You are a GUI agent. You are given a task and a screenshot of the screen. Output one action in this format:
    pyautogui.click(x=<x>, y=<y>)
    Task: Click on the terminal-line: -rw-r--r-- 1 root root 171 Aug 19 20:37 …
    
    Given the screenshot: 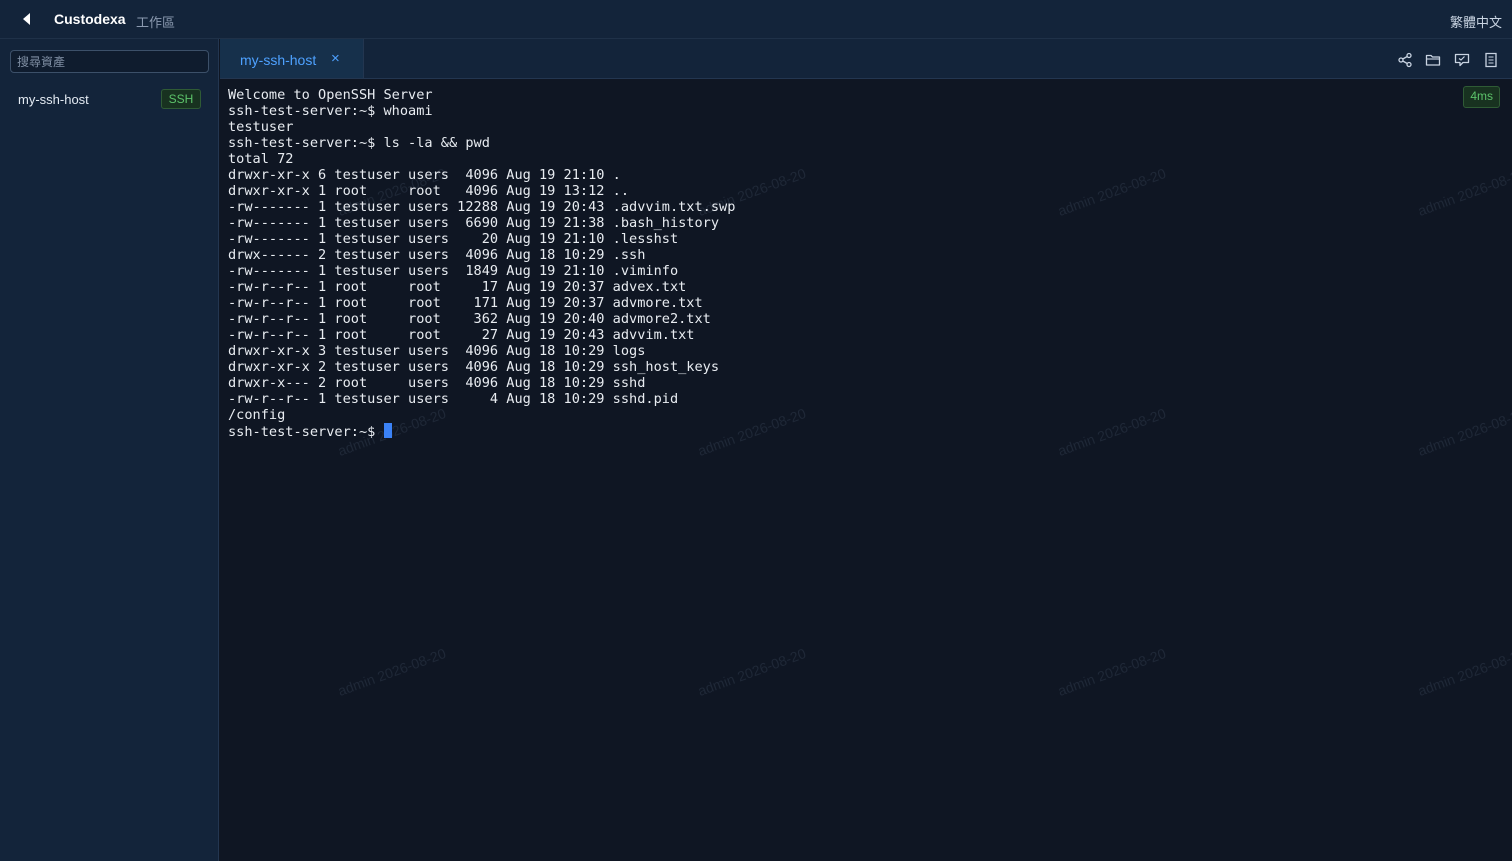 What is the action you would take?
    pyautogui.click(x=465, y=303)
    